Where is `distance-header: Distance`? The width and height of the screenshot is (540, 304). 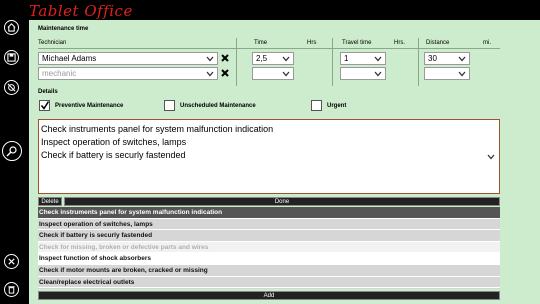 distance-header: Distance is located at coordinates (438, 43).